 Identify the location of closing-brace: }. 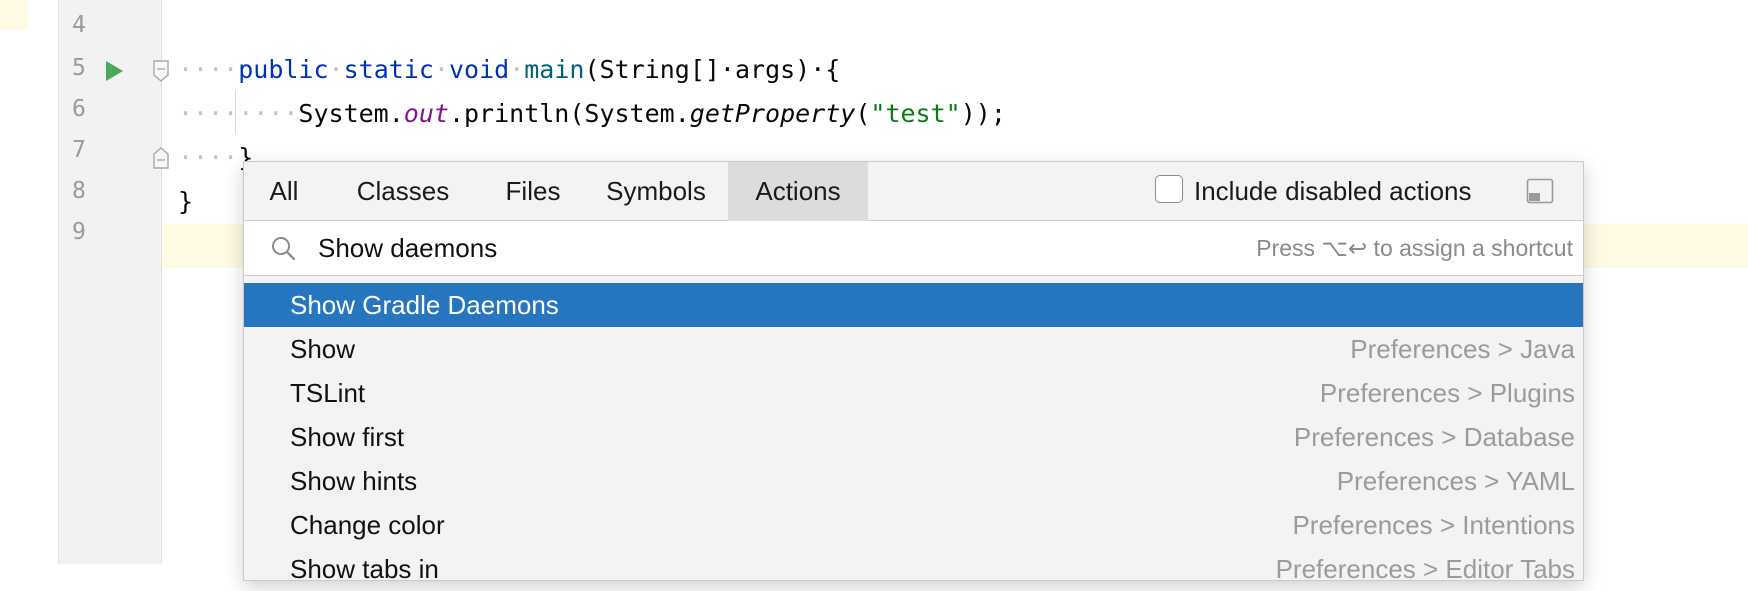
(186, 201).